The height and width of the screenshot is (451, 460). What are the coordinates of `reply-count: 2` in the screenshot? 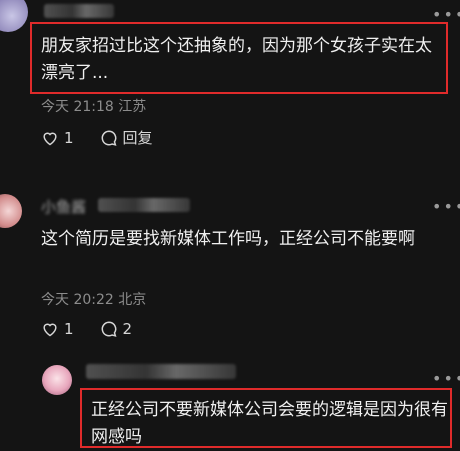 It's located at (127, 329).